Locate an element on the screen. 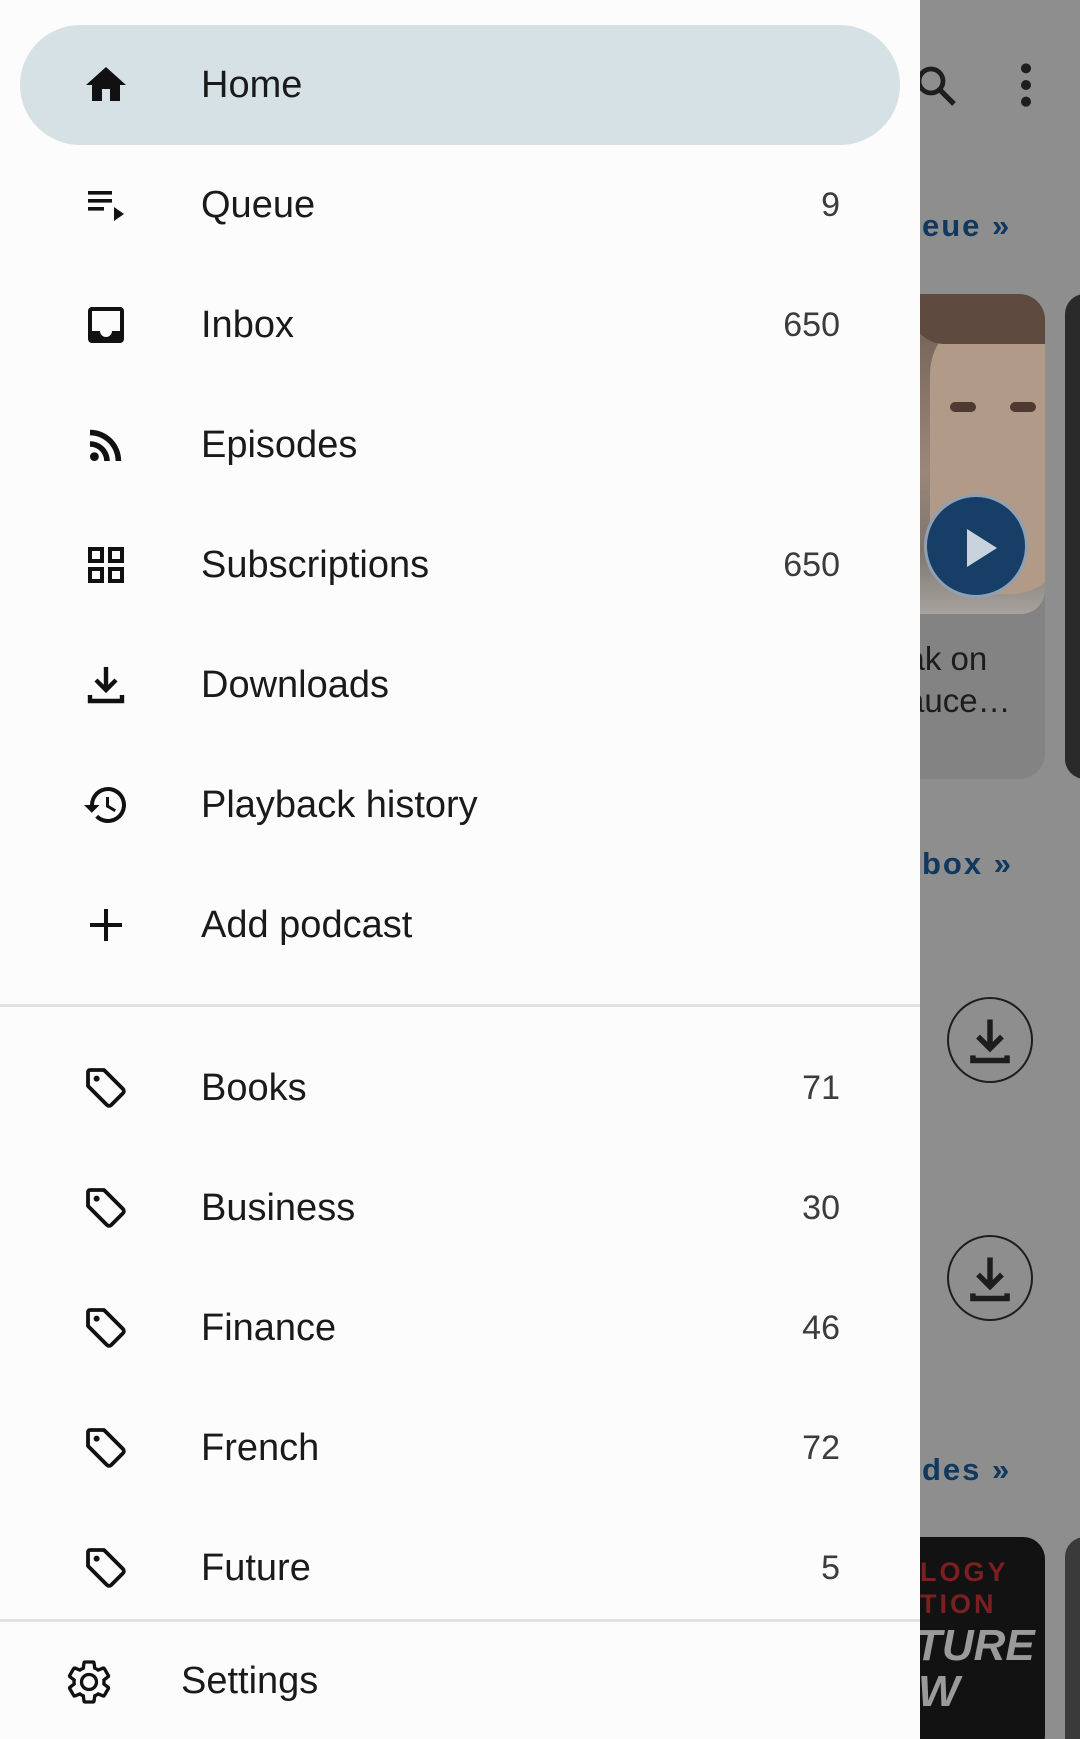 This screenshot has width=1080, height=1739. cover-text: W is located at coordinates (939, 1691).